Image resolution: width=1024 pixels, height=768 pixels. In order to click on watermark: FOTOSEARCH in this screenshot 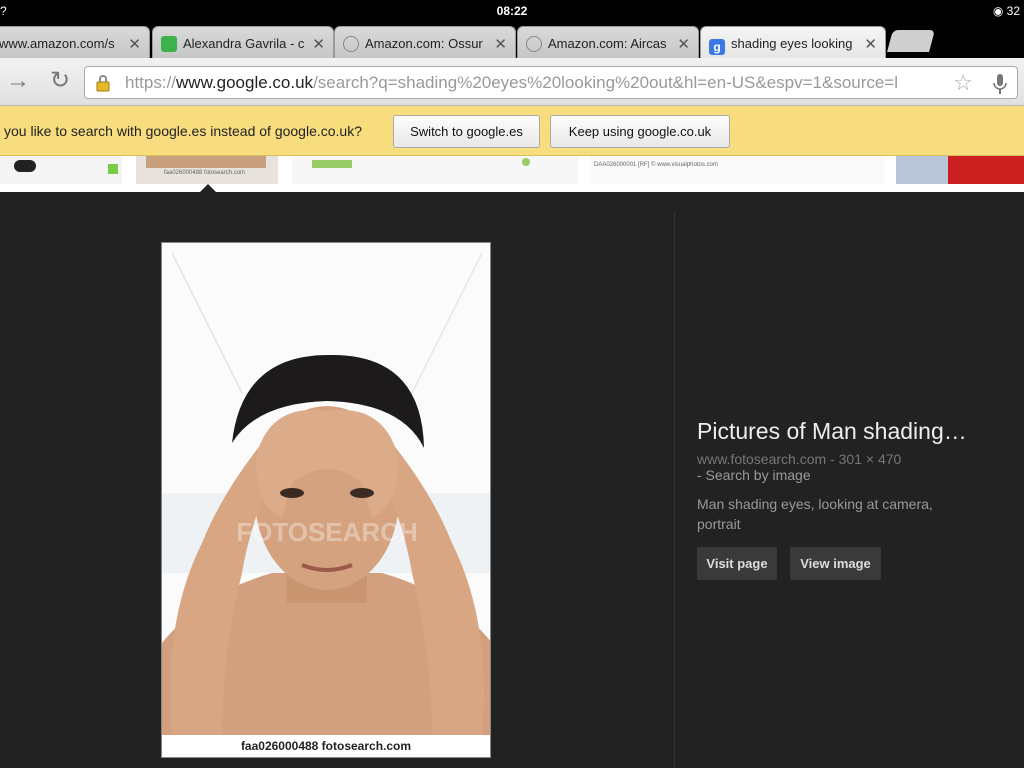, I will do `click(327, 532)`.